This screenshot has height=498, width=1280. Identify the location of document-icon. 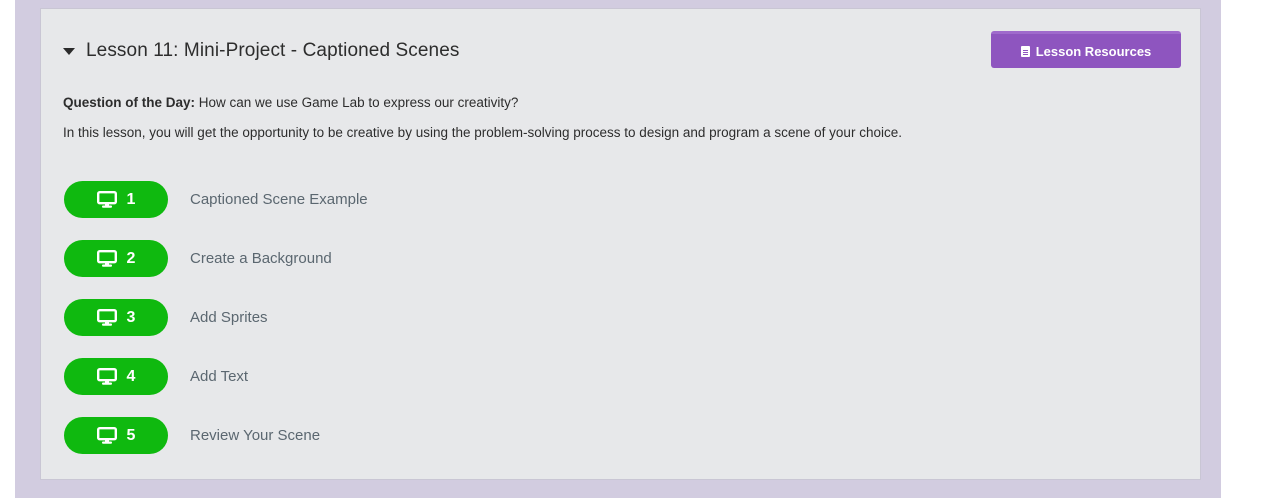
(1025, 51).